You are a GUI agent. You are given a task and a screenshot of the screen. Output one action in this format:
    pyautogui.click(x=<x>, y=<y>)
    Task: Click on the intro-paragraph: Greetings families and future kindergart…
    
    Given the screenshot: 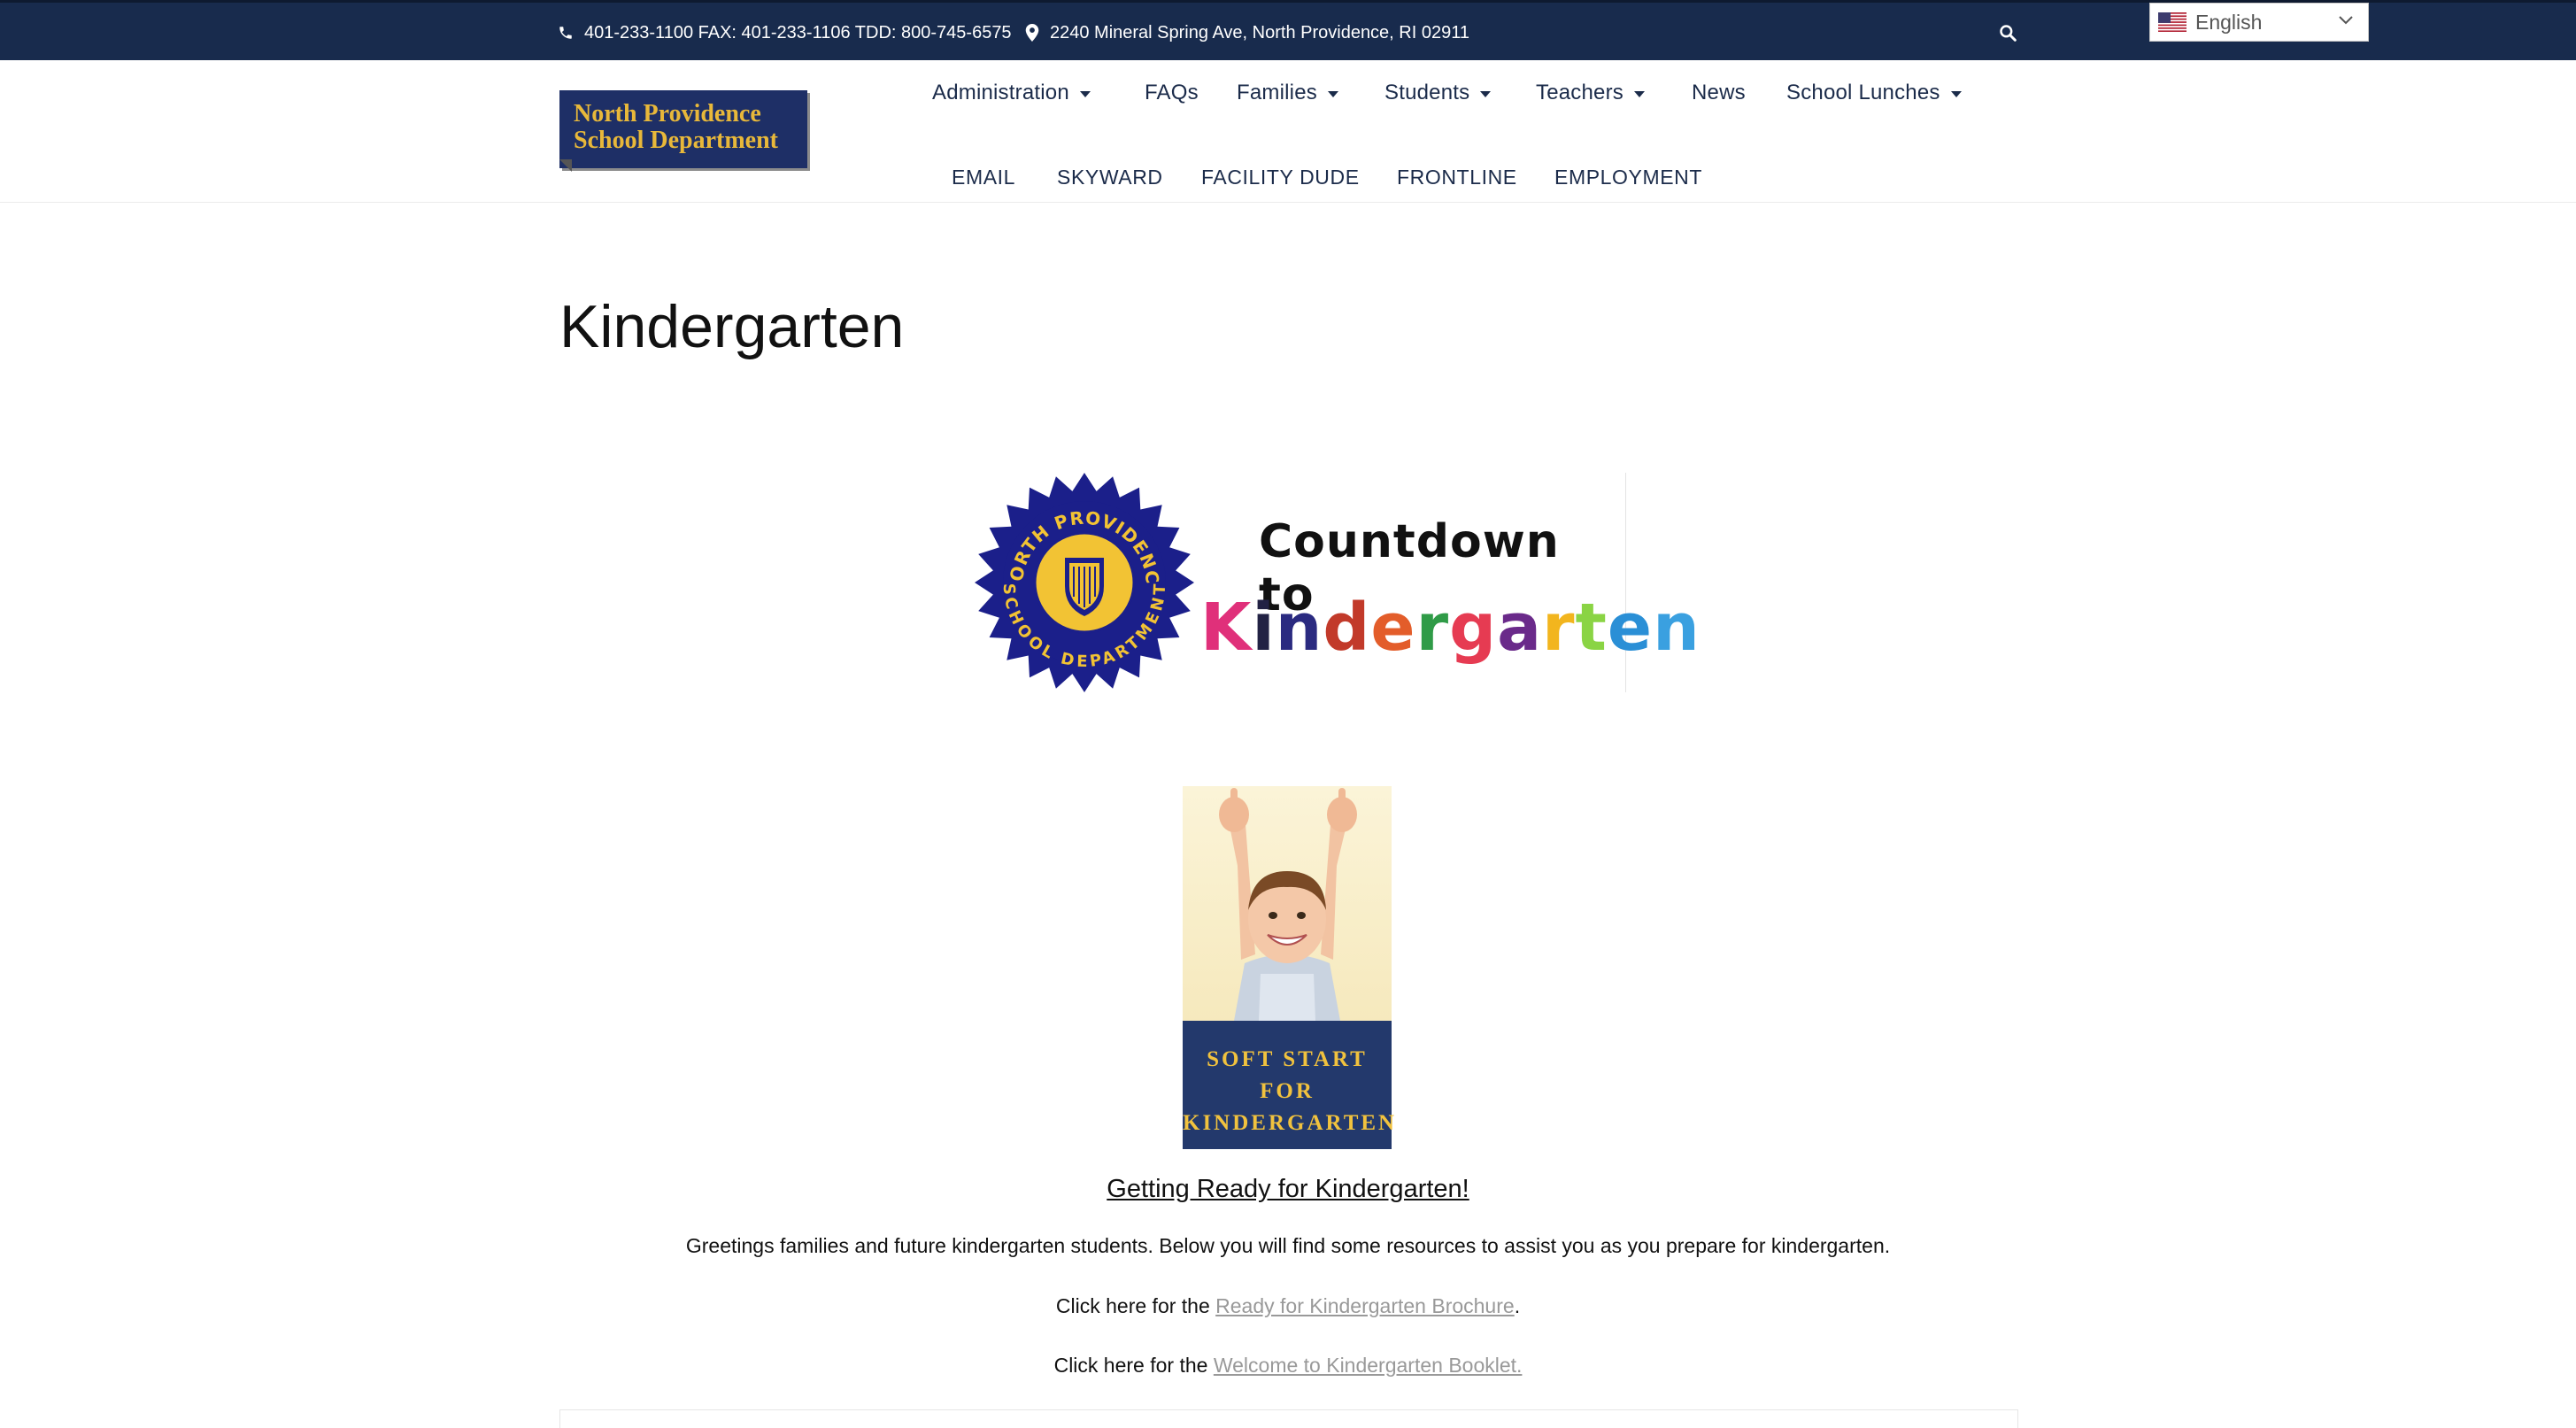 What is the action you would take?
    pyautogui.click(x=1288, y=1245)
    